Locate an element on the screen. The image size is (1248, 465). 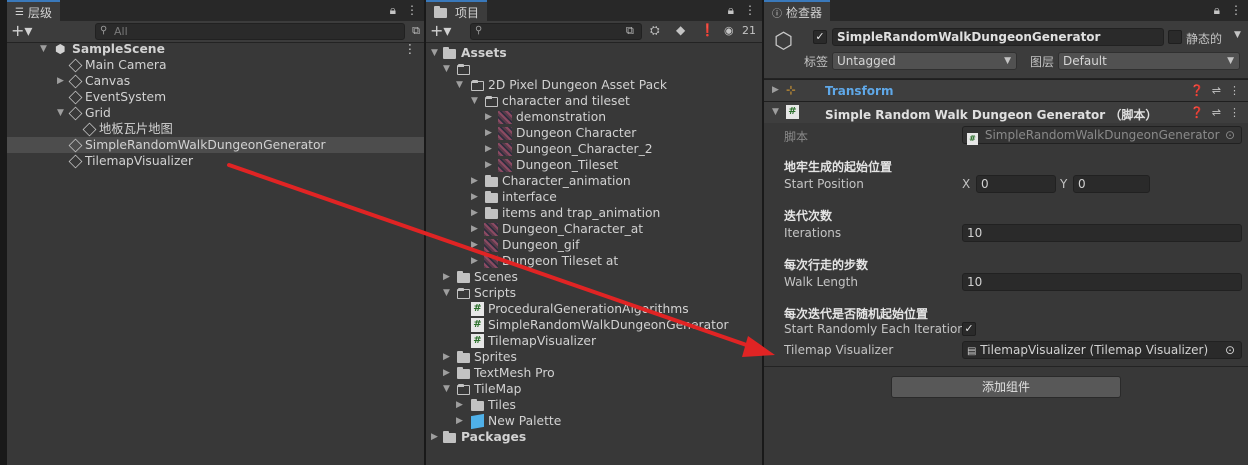
project-tree-item: ▶ Dungeon Tileset at is located at coordinates (594, 261).